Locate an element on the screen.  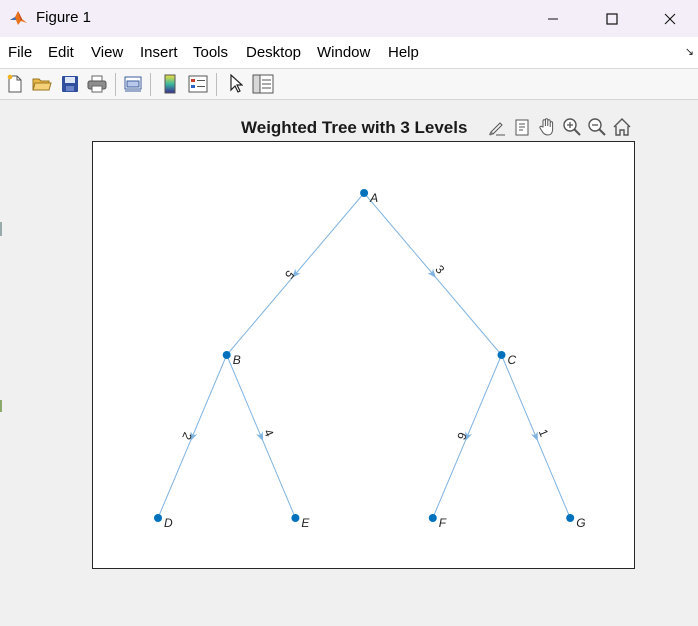
link-plot-icon is located at coordinates (133, 84).